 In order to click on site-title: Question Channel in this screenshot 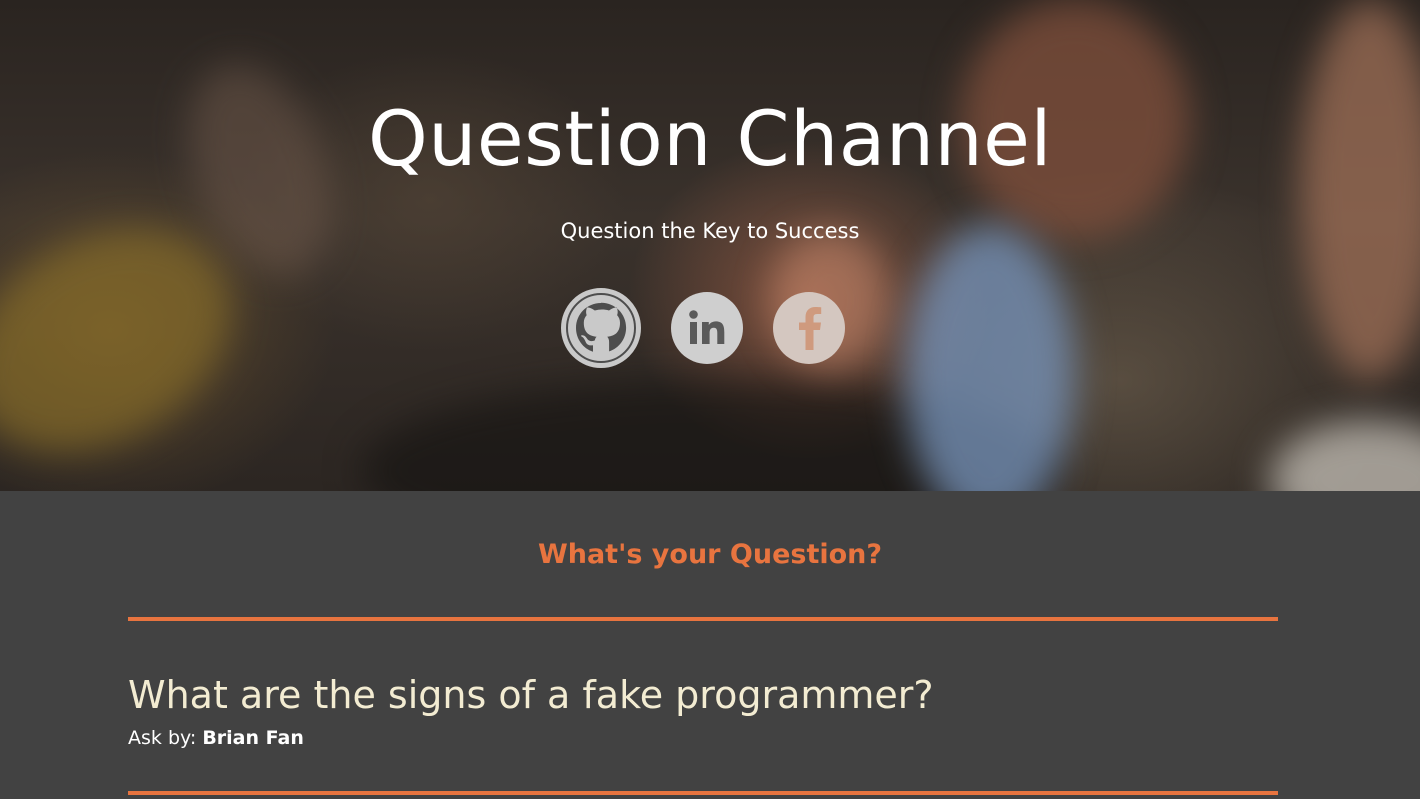, I will do `click(710, 138)`.